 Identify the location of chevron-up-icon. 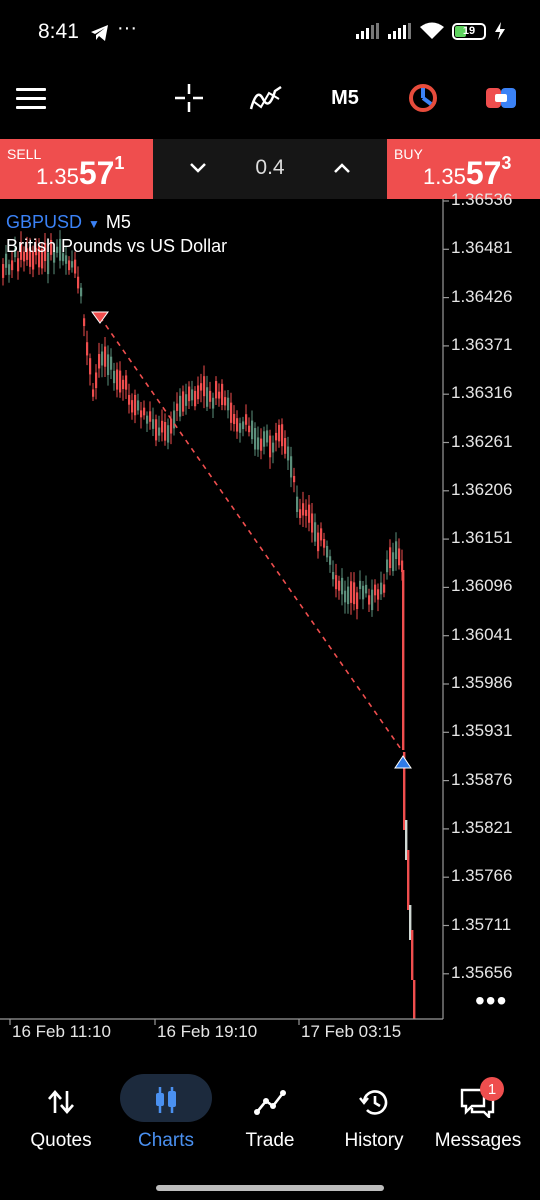
(342, 168).